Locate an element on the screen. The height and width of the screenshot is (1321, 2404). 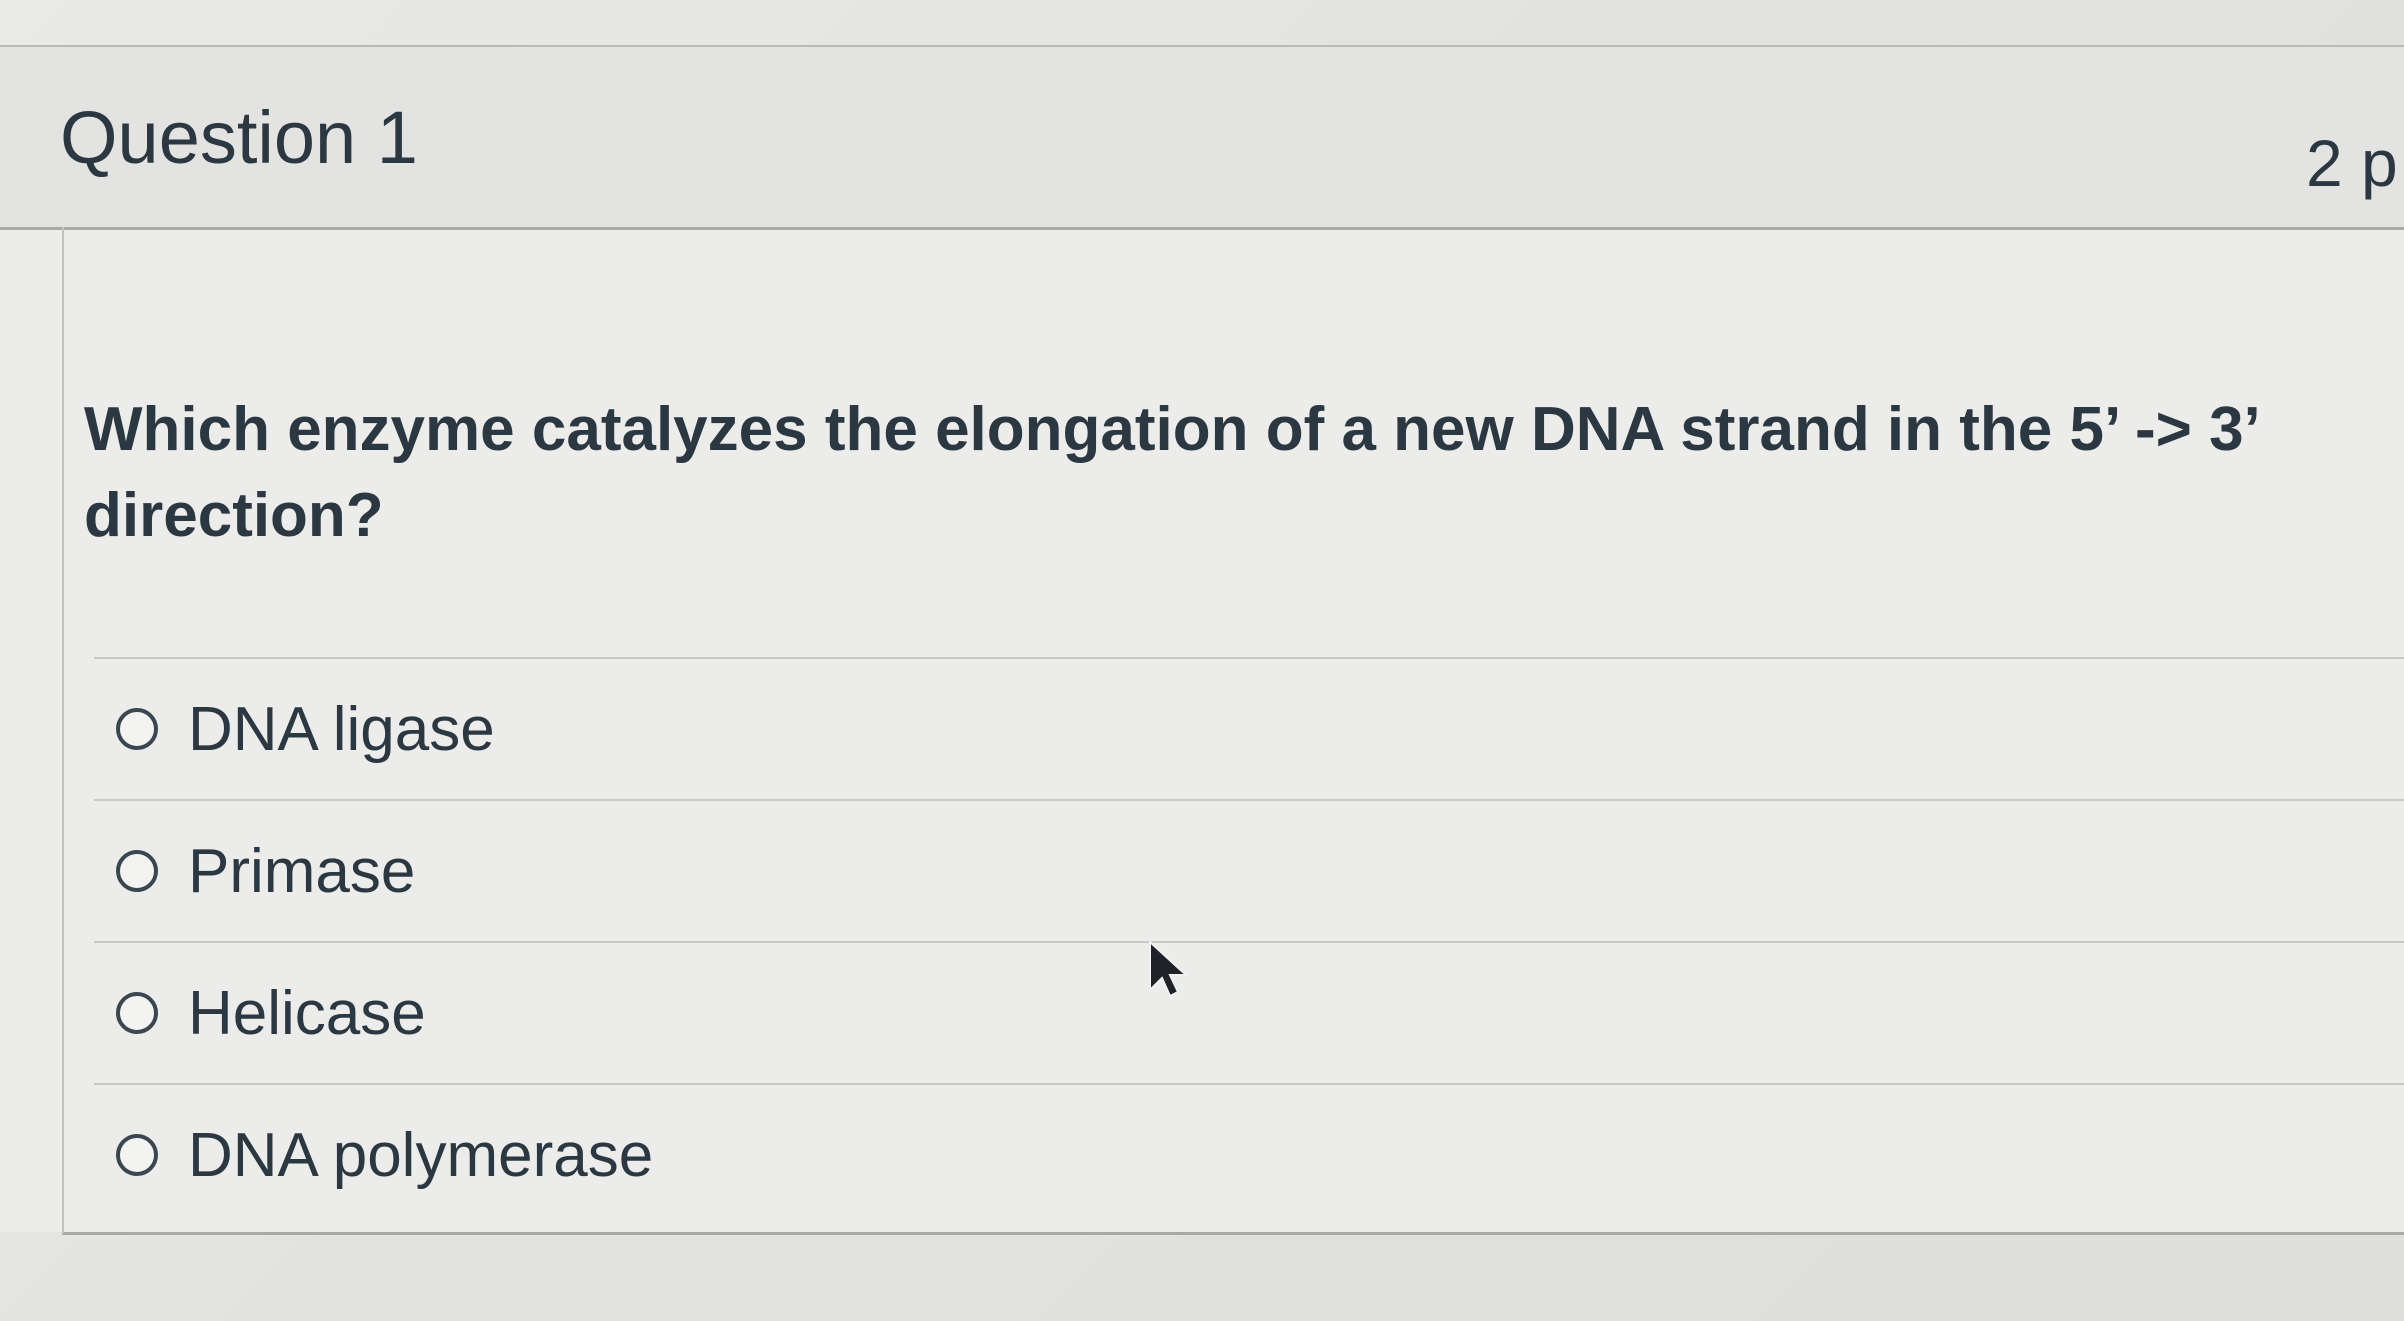
answer-label: DNA polymerase is located at coordinates (420, 1155).